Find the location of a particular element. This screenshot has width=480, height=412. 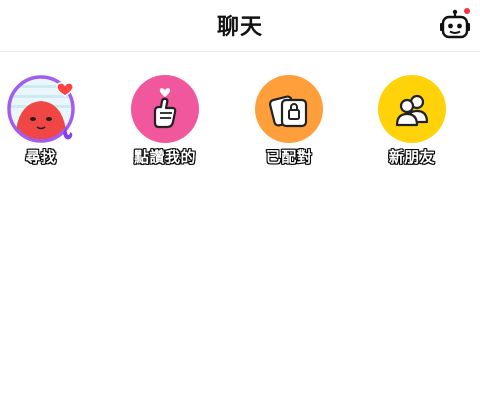

bot-button is located at coordinates (455, 26).